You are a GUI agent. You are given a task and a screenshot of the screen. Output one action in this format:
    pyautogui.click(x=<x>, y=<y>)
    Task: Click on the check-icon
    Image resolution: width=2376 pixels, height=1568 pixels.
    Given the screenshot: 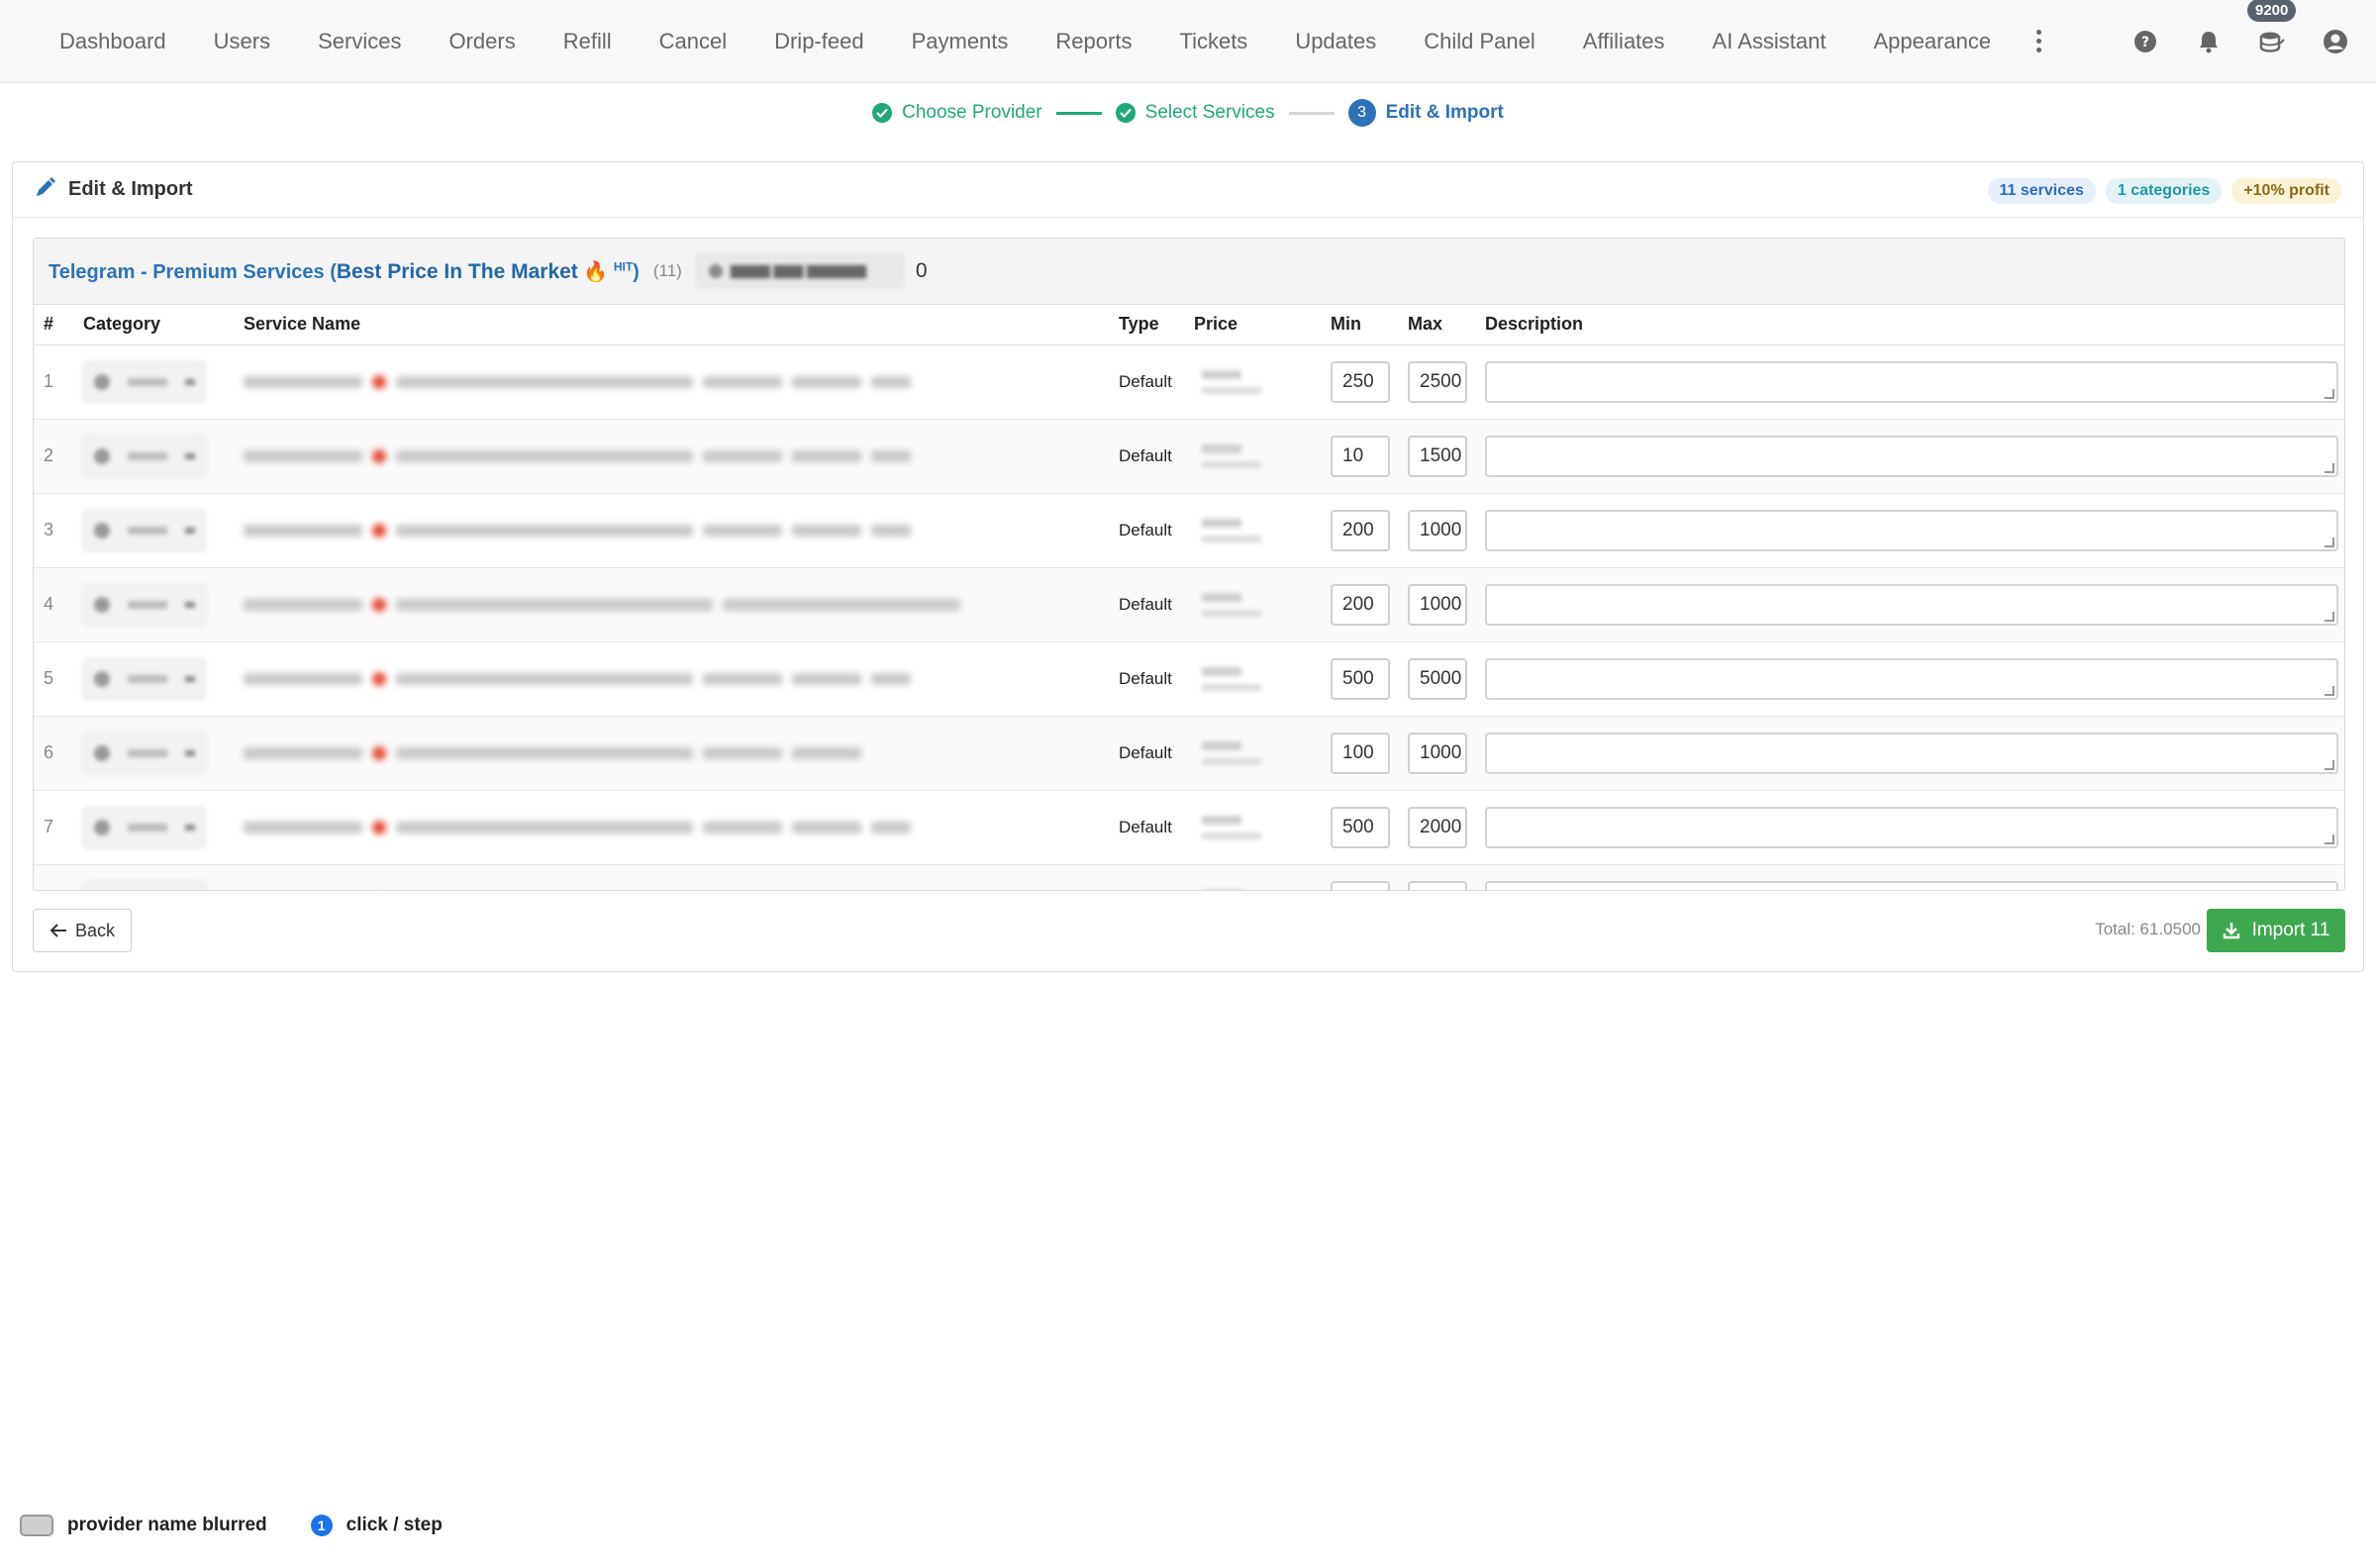 What is the action you would take?
    pyautogui.click(x=1125, y=113)
    